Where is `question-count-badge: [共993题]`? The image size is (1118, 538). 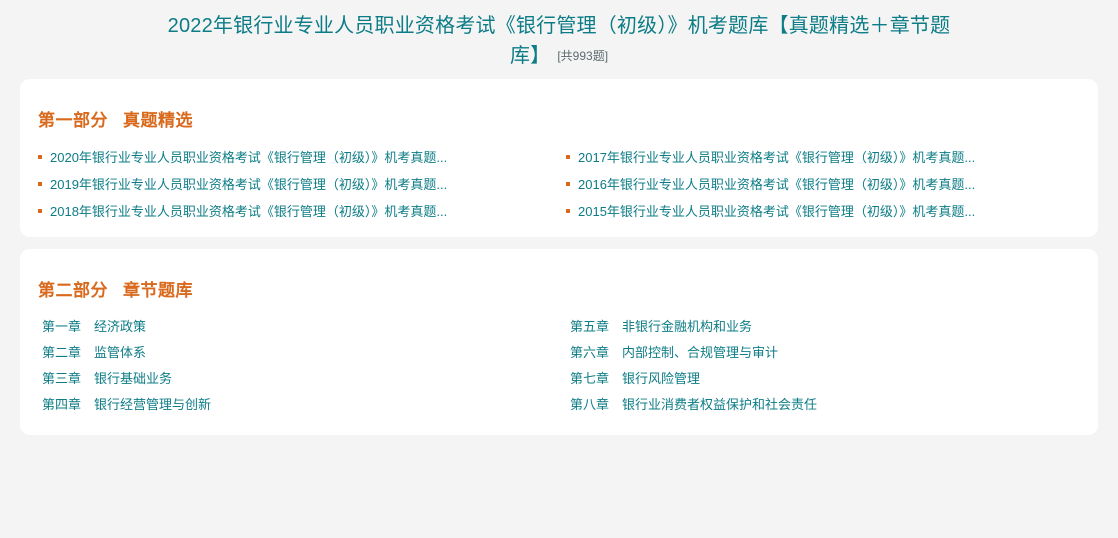 question-count-badge: [共993题] is located at coordinates (583, 56).